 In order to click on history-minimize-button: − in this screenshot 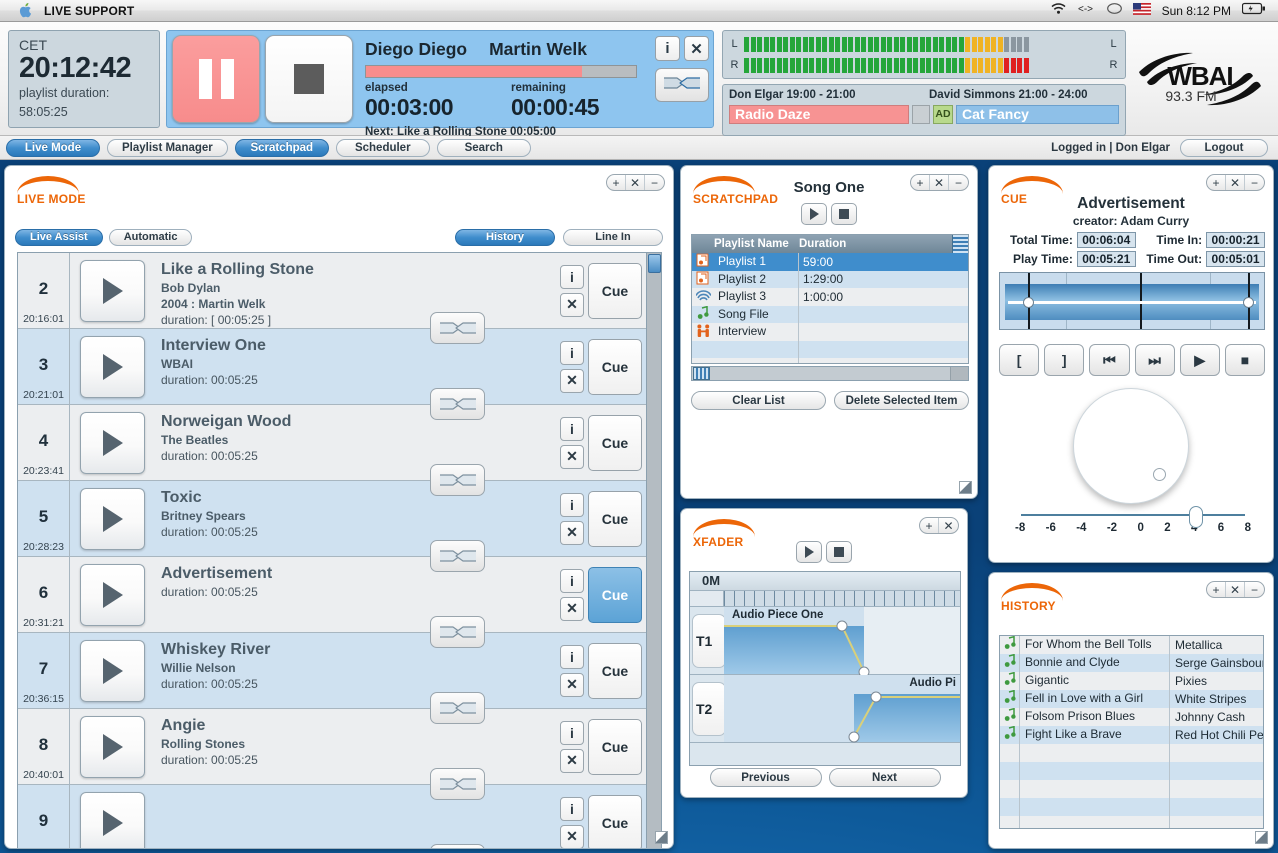, I will do `click(1254, 589)`.